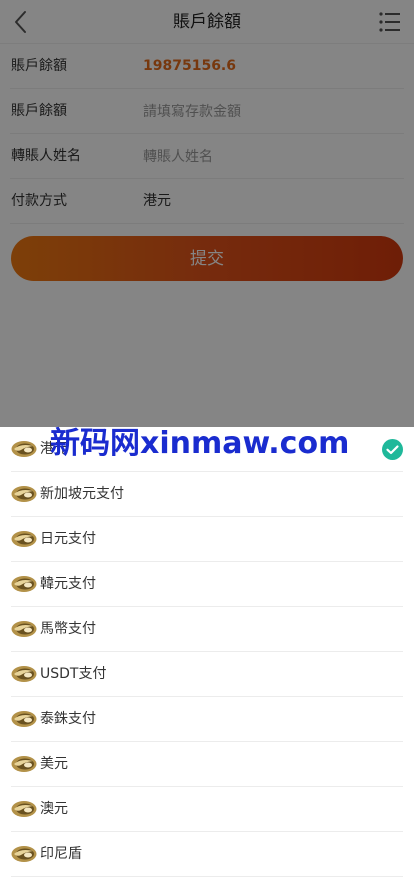 The image size is (414, 896). I want to click on payment-option-label: 泰銖支付, so click(68, 719).